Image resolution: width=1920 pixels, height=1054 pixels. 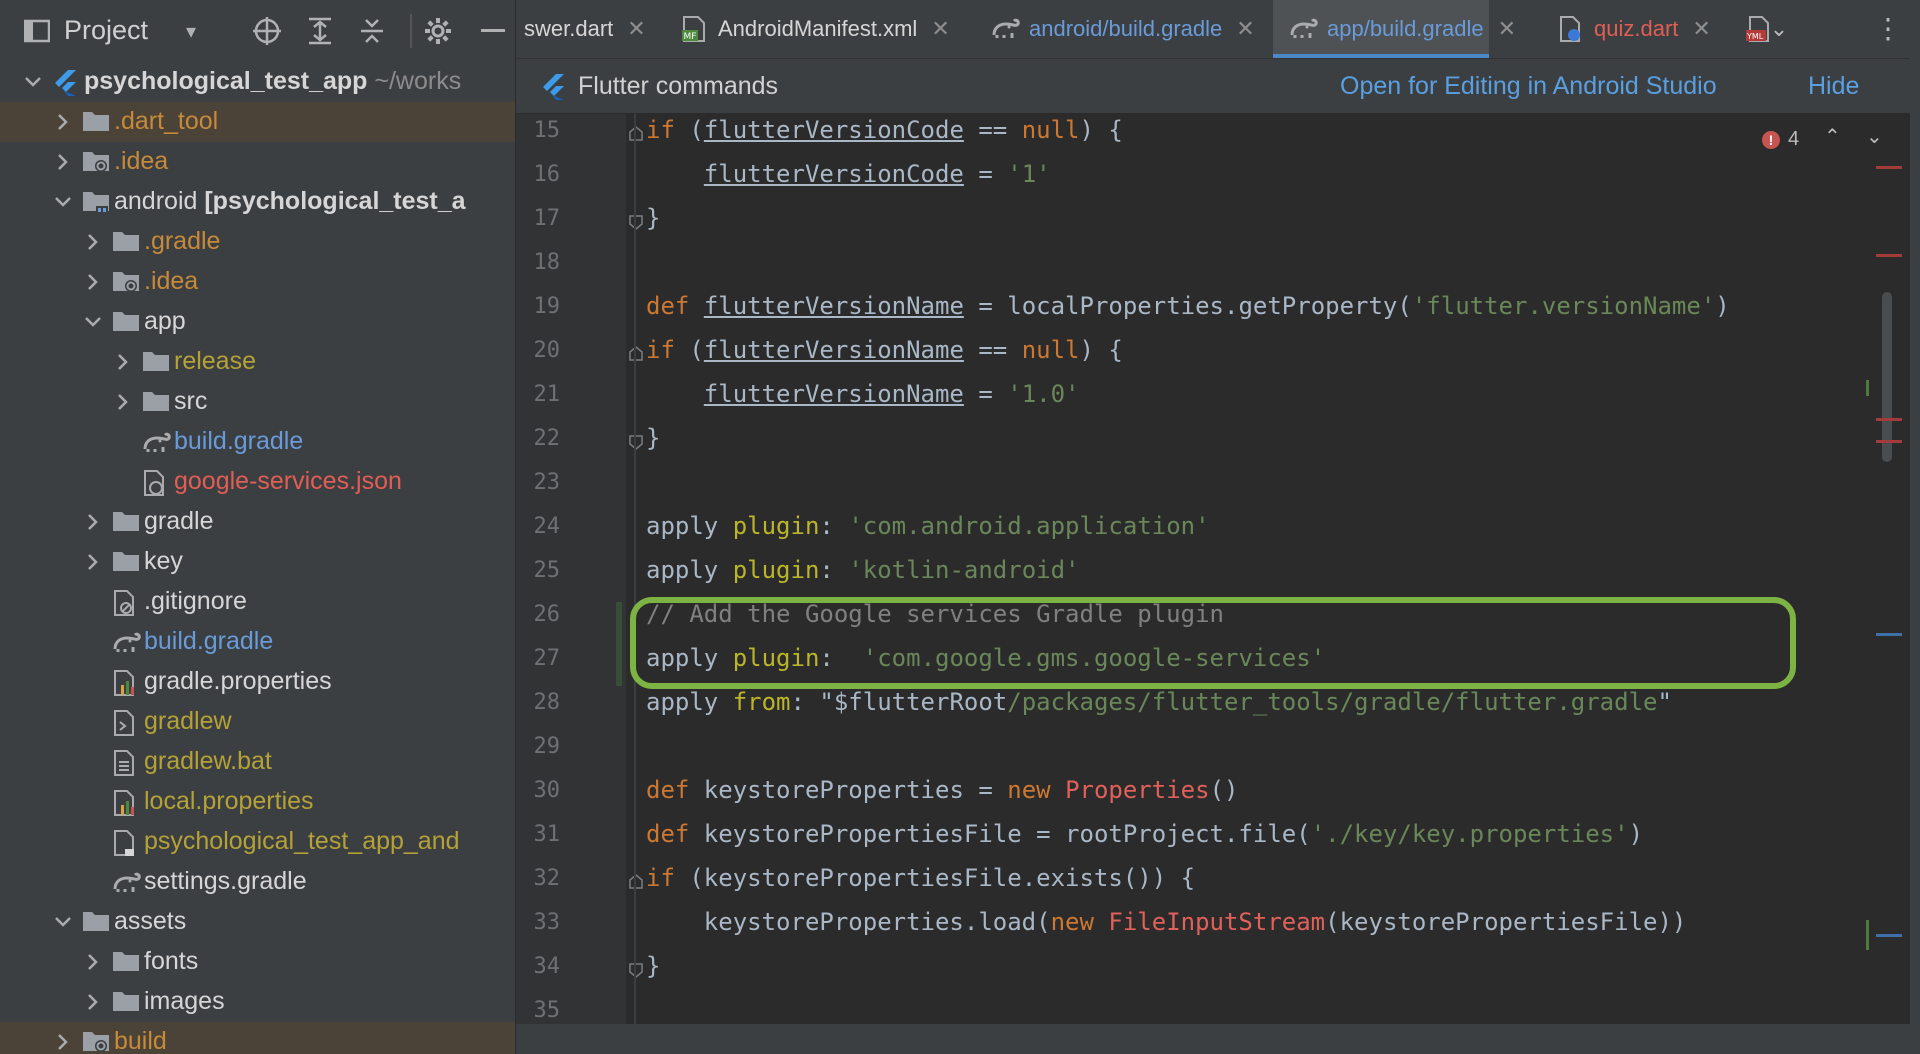 What do you see at coordinates (331, 201) in the screenshot?
I see `tree-item-suffix: [psychological_test_a` at bounding box center [331, 201].